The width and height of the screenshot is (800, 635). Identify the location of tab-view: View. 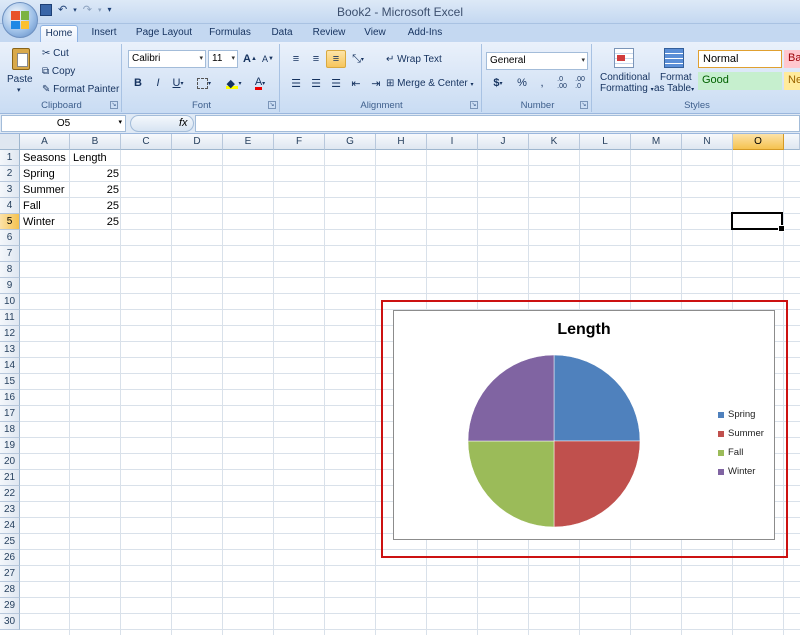
(375, 33).